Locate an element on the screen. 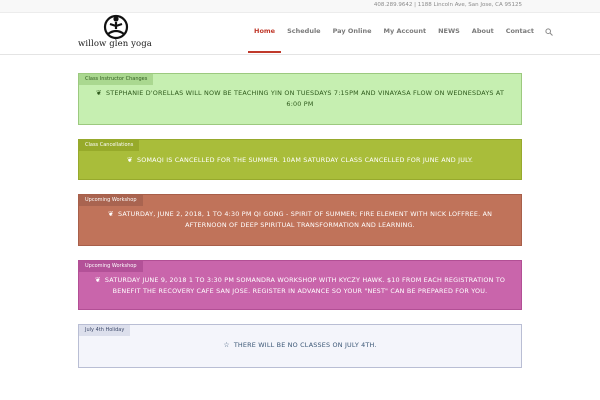 This screenshot has height=400, width=600. nav-about: About is located at coordinates (483, 33).